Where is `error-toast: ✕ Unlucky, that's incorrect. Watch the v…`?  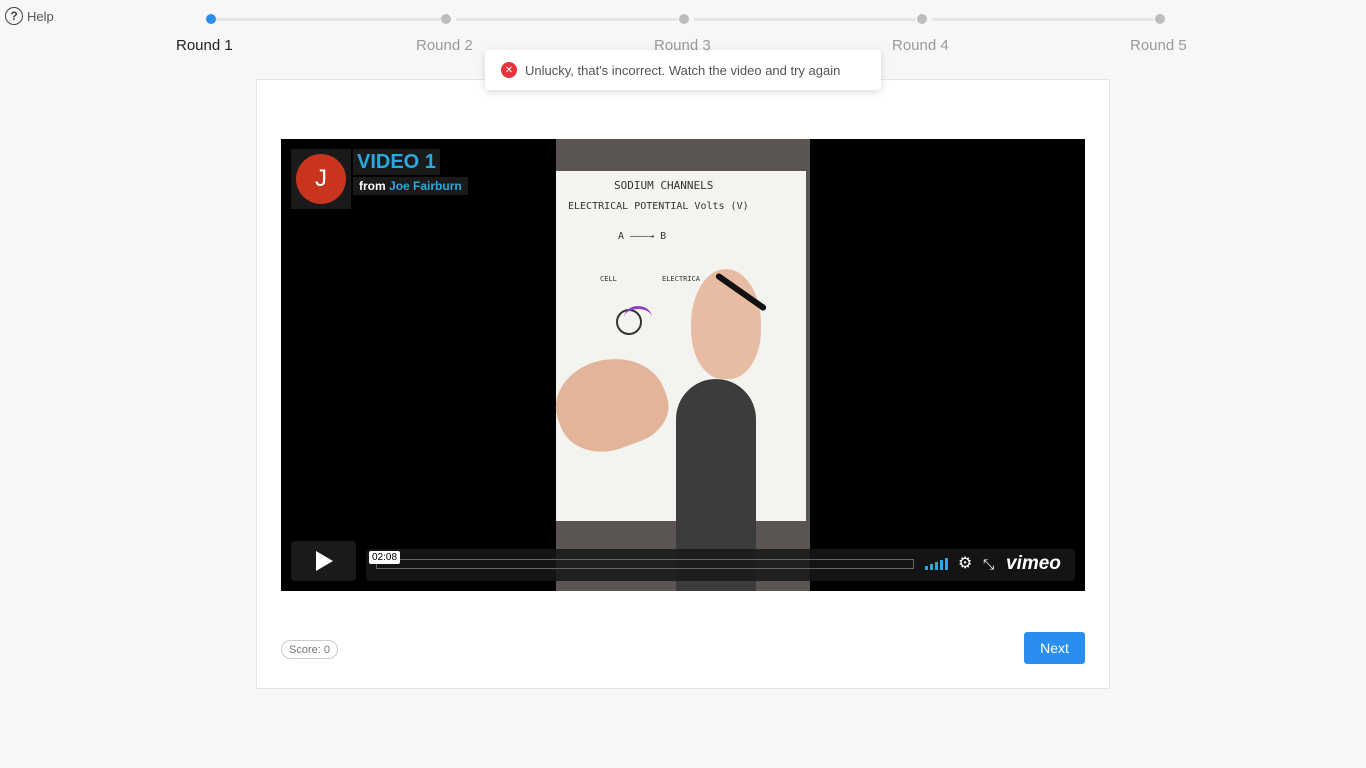
error-toast: ✕ Unlucky, that's incorrect. Watch the v… is located at coordinates (683, 70).